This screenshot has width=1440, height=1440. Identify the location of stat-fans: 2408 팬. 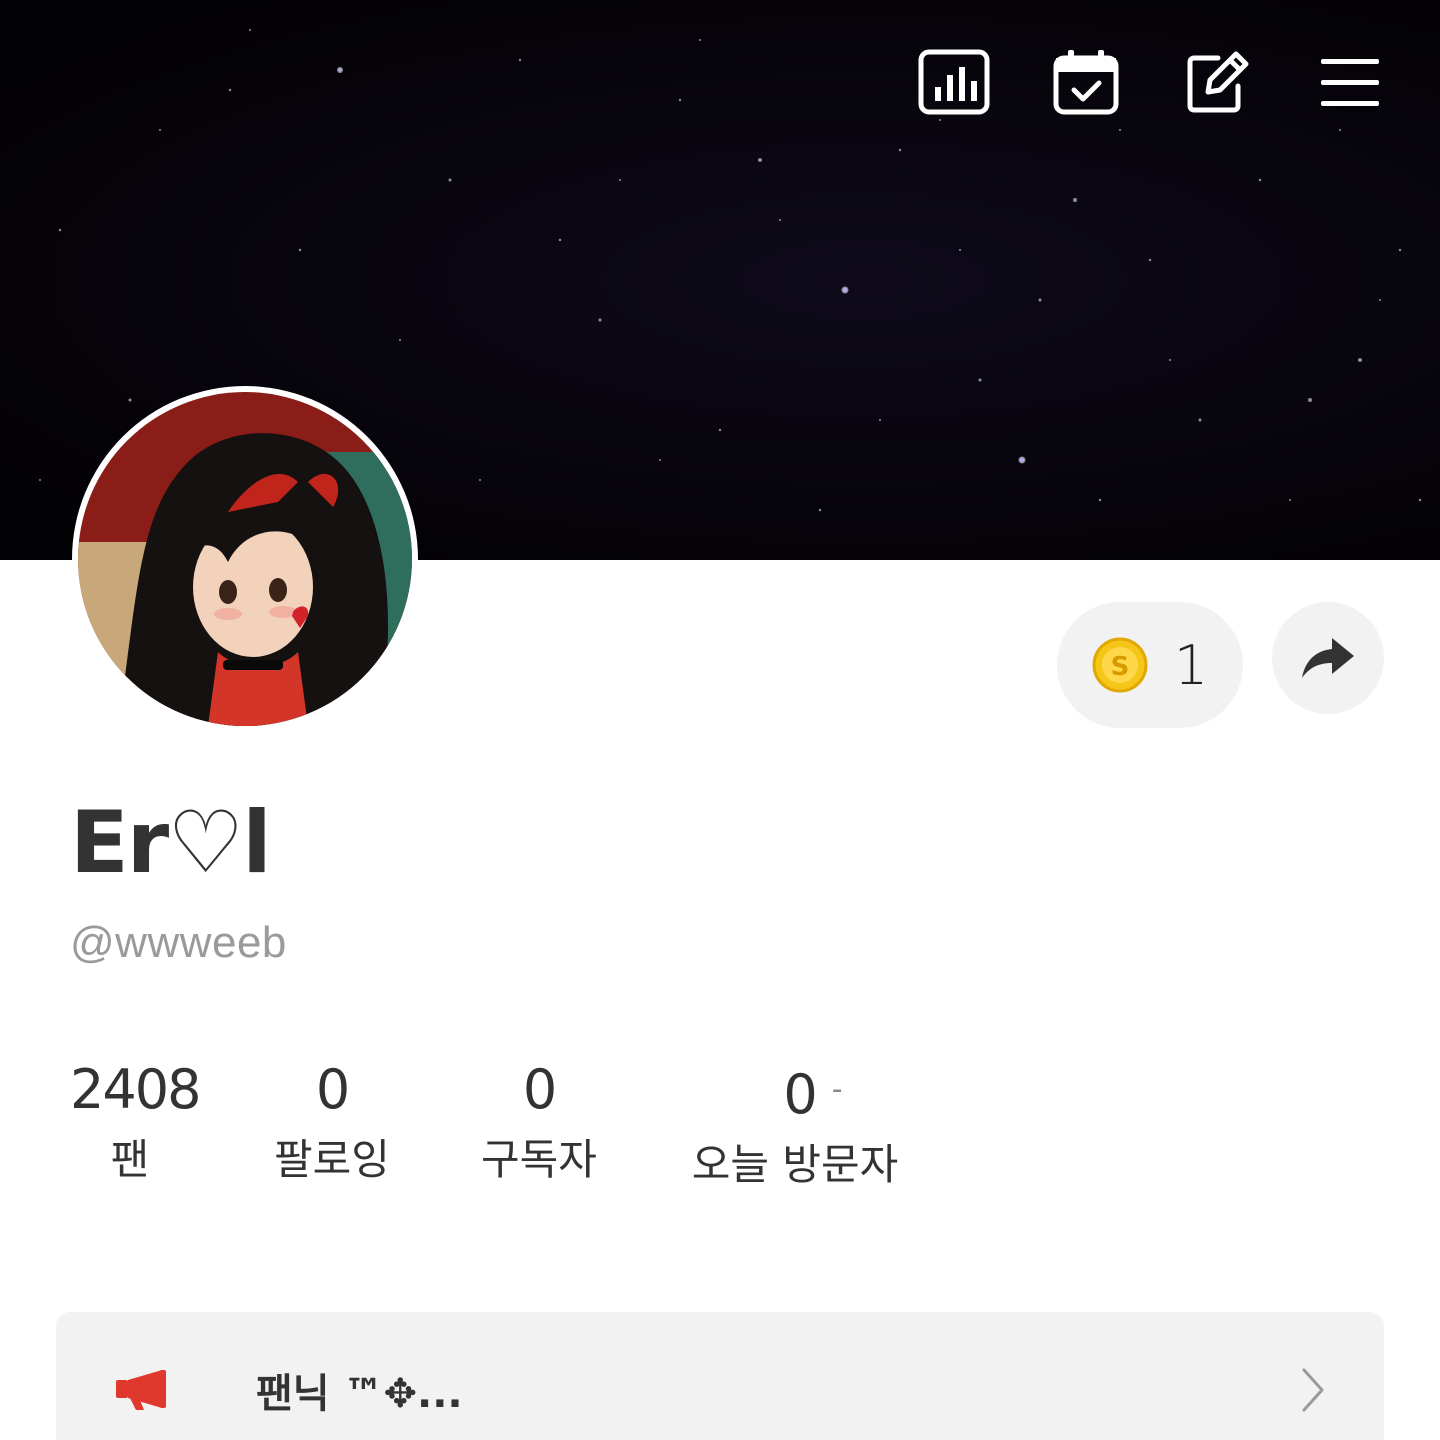
(135, 1124).